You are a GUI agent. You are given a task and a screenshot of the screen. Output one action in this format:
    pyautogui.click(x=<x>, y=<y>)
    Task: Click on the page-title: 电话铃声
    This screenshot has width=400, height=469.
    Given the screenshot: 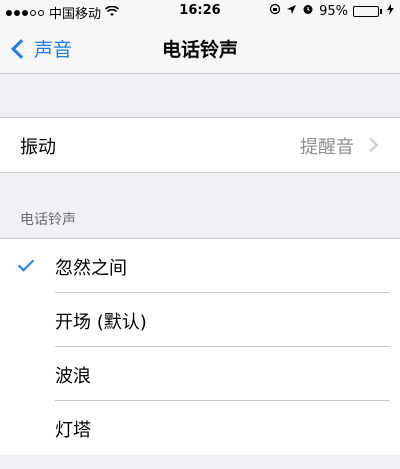 What is the action you would take?
    pyautogui.click(x=199, y=50)
    